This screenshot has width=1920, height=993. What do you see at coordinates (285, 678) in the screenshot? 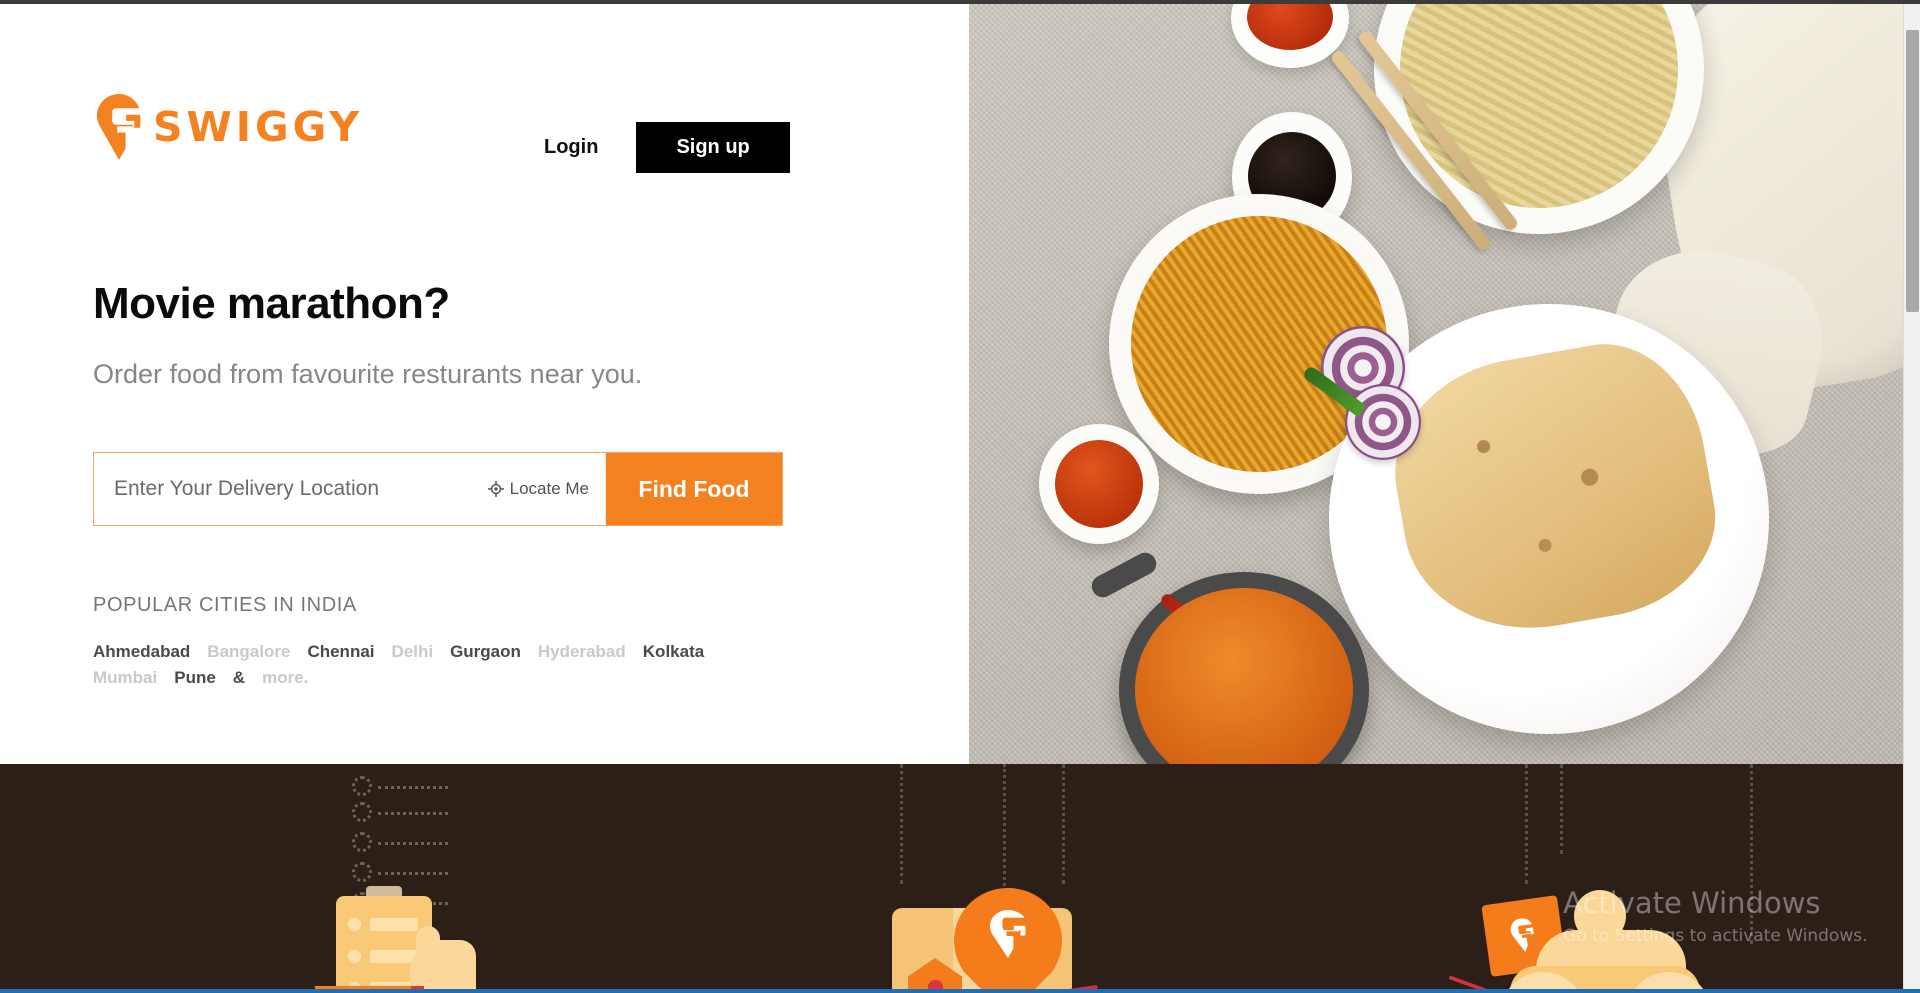
I see `more-cities-link: more.` at bounding box center [285, 678].